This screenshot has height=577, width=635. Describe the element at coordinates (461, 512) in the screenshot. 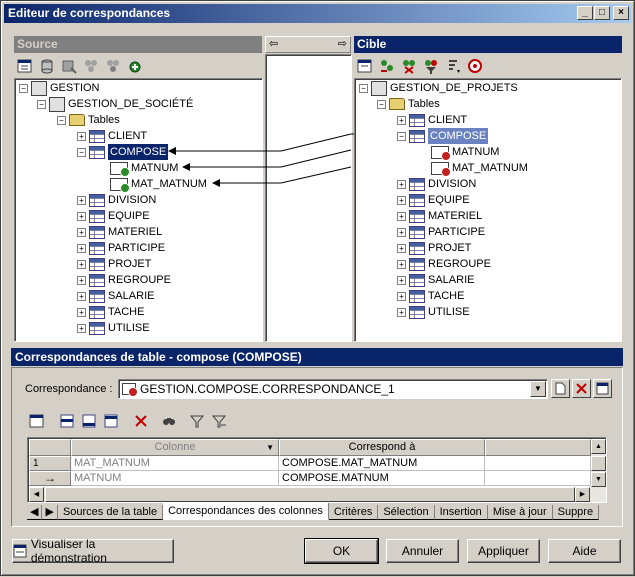

I see `tab-insertion: Insertion` at that location.